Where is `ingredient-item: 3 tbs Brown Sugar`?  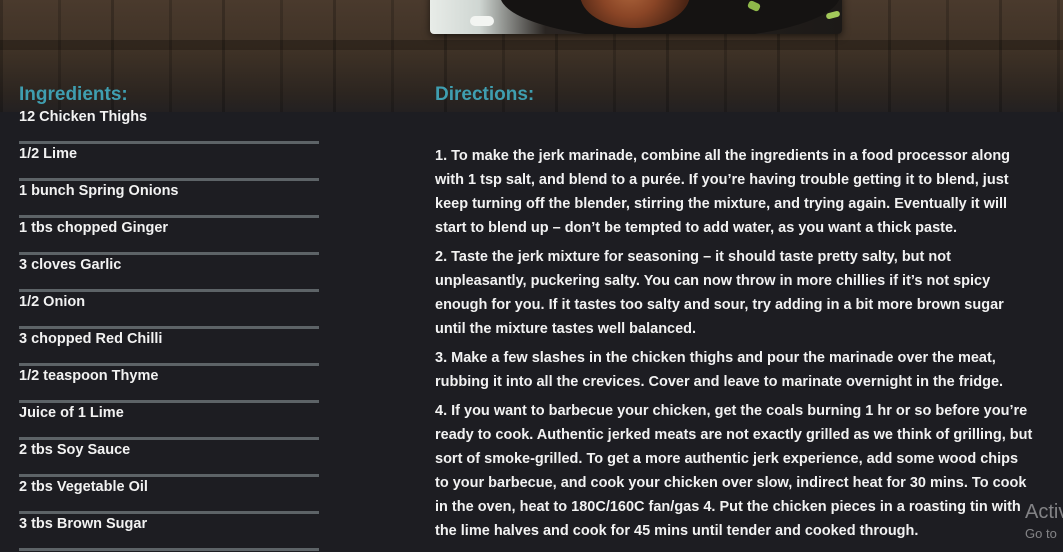
ingredient-item: 3 tbs Brown Sugar is located at coordinates (169, 532).